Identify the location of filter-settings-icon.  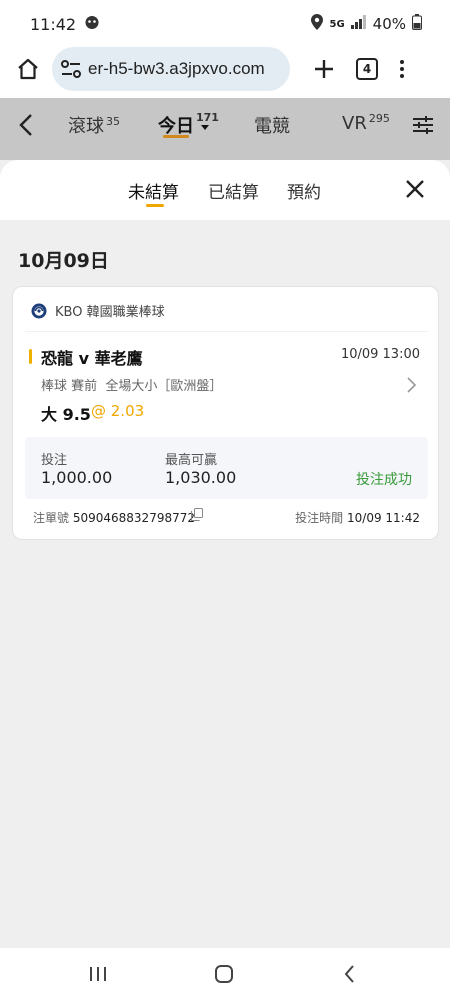
(423, 125).